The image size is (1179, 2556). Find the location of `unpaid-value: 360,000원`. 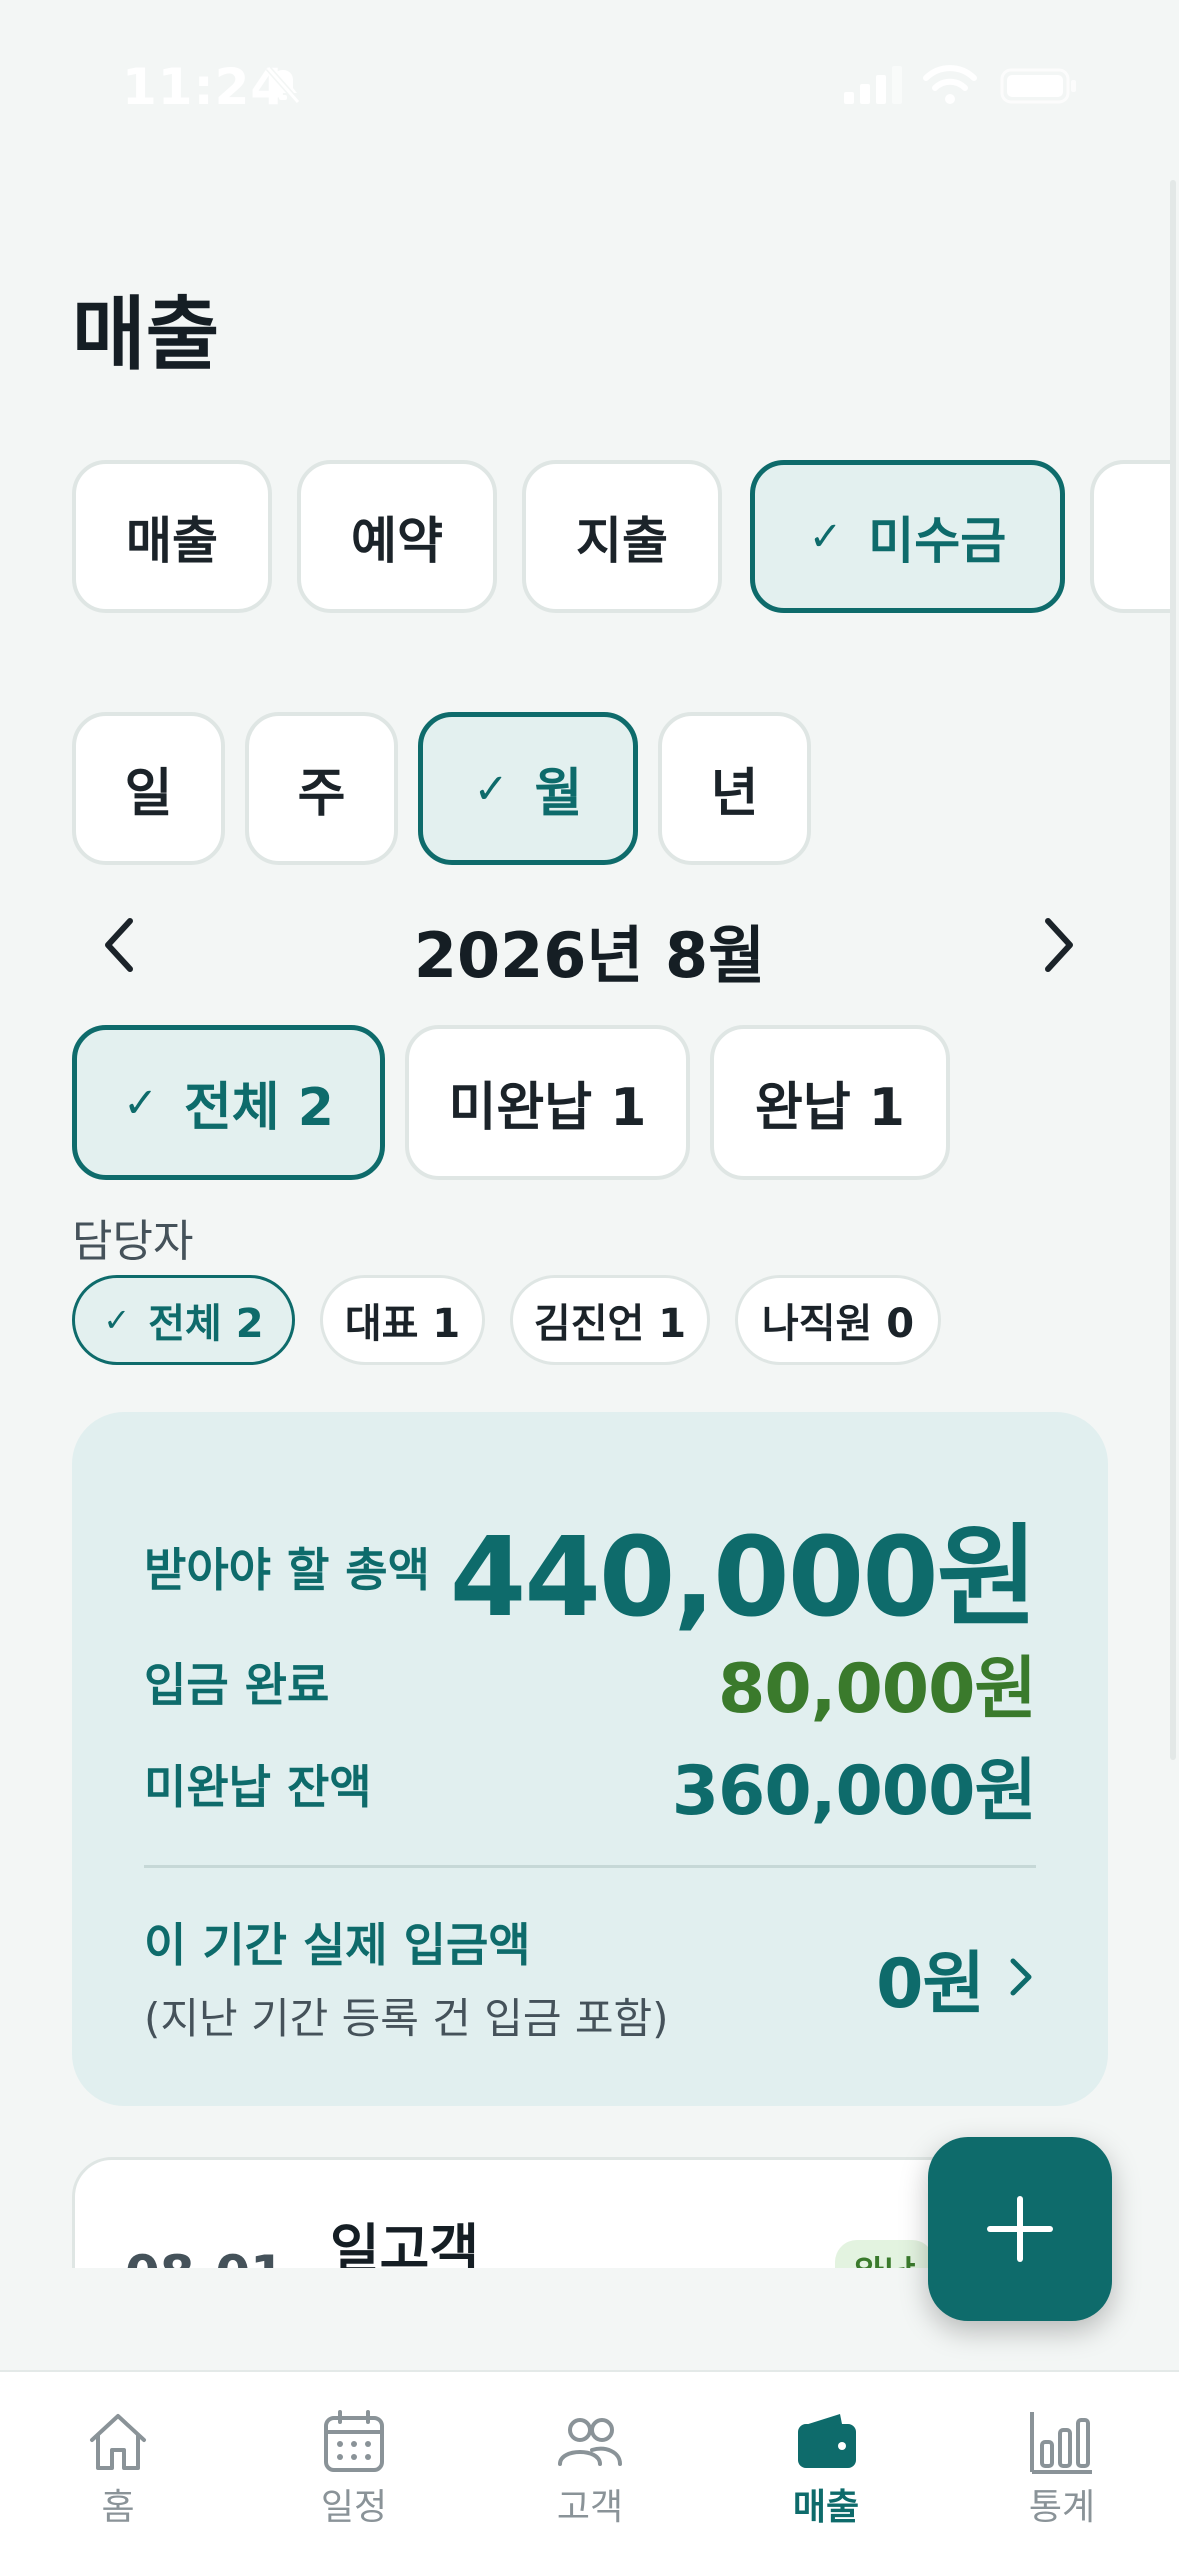

unpaid-value: 360,000원 is located at coordinates (854, 1791).